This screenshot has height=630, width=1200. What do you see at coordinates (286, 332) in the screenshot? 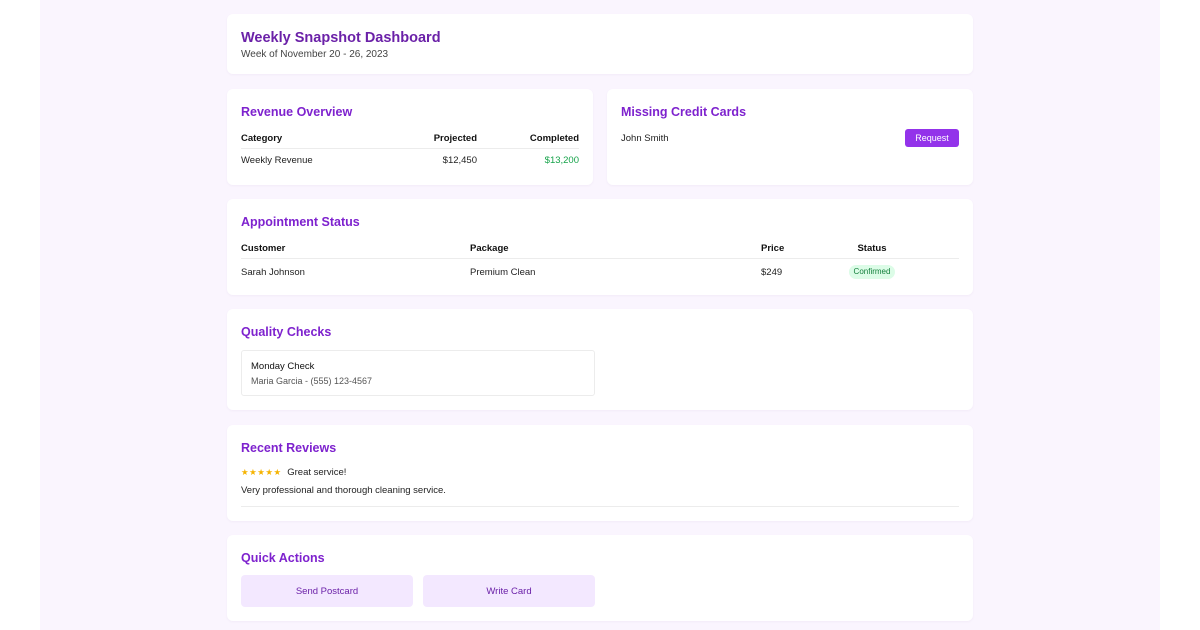
I see `quality-checks-title: Quality Checks` at bounding box center [286, 332].